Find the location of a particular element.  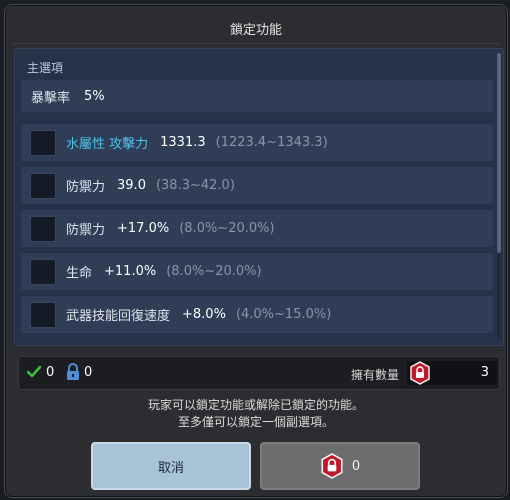

sub-stat-name: 武器技能回復速度 is located at coordinates (118, 316).